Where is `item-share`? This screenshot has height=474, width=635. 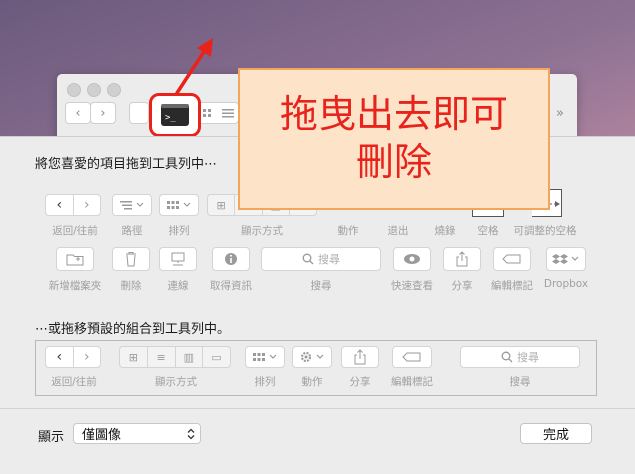
item-share is located at coordinates (462, 259).